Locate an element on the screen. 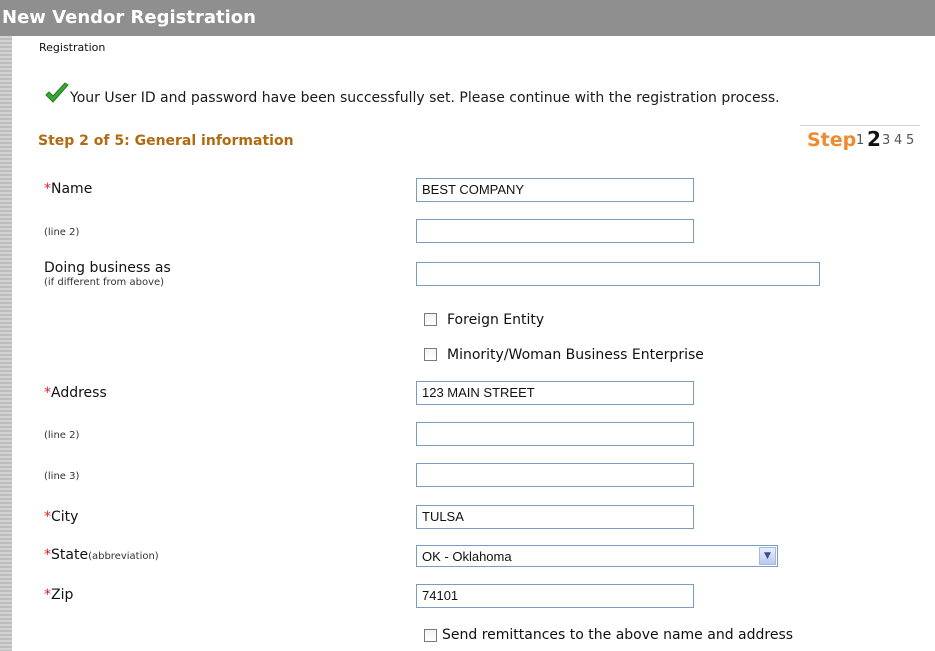 This screenshot has height=651, width=935. dba-sublabel: (if different from above) is located at coordinates (104, 282).